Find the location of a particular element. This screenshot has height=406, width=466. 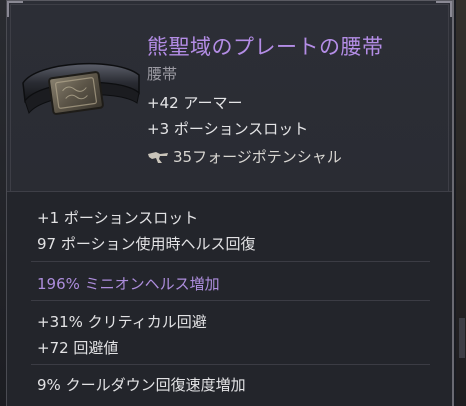

forge-potential-label: 35フォージポテンシャル is located at coordinates (257, 157).